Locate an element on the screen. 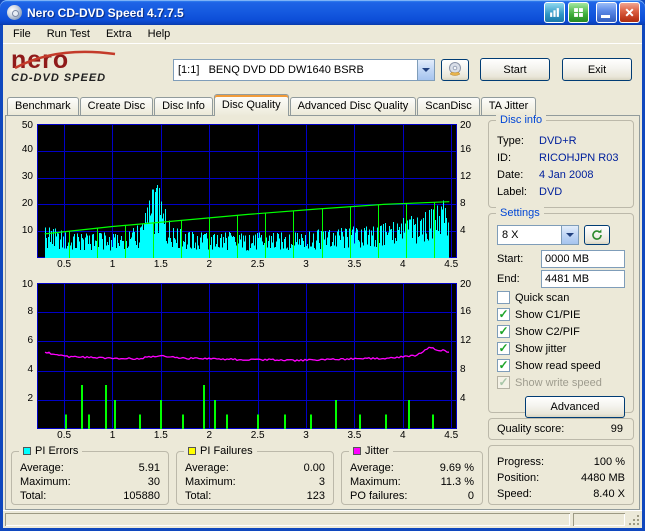  tab-benchmark: Benchmark is located at coordinates (43, 105).